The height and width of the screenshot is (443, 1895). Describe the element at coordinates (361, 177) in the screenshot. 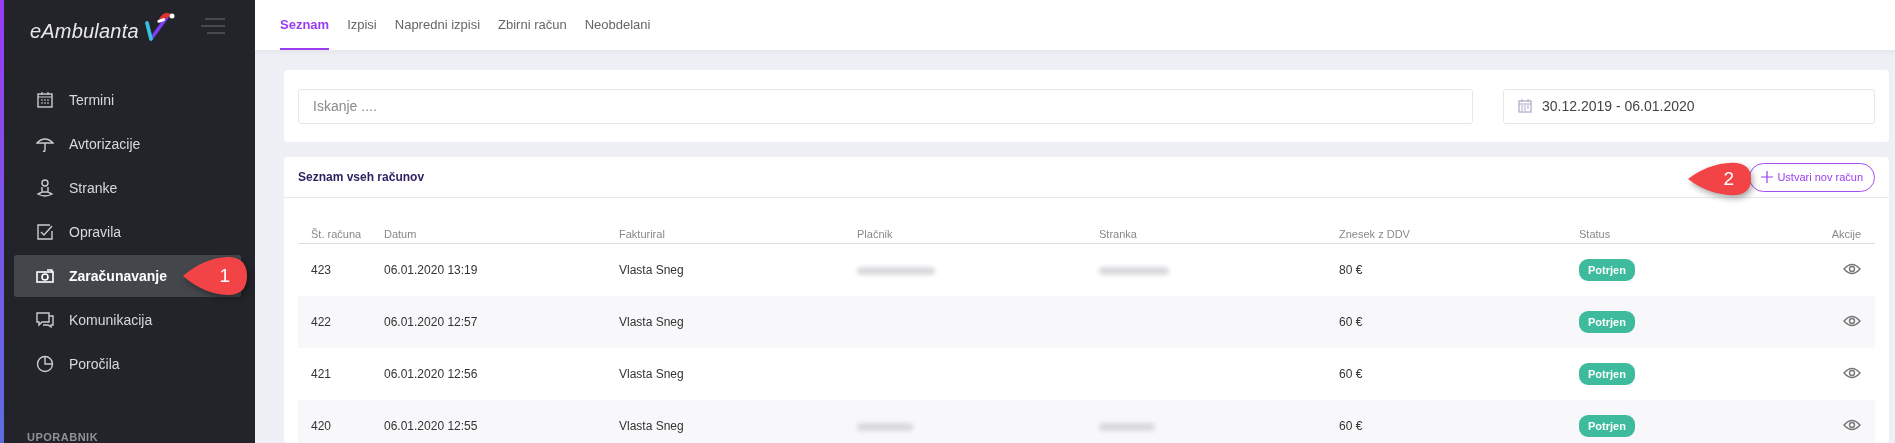

I see `card-title: Seznam vseh računov` at that location.